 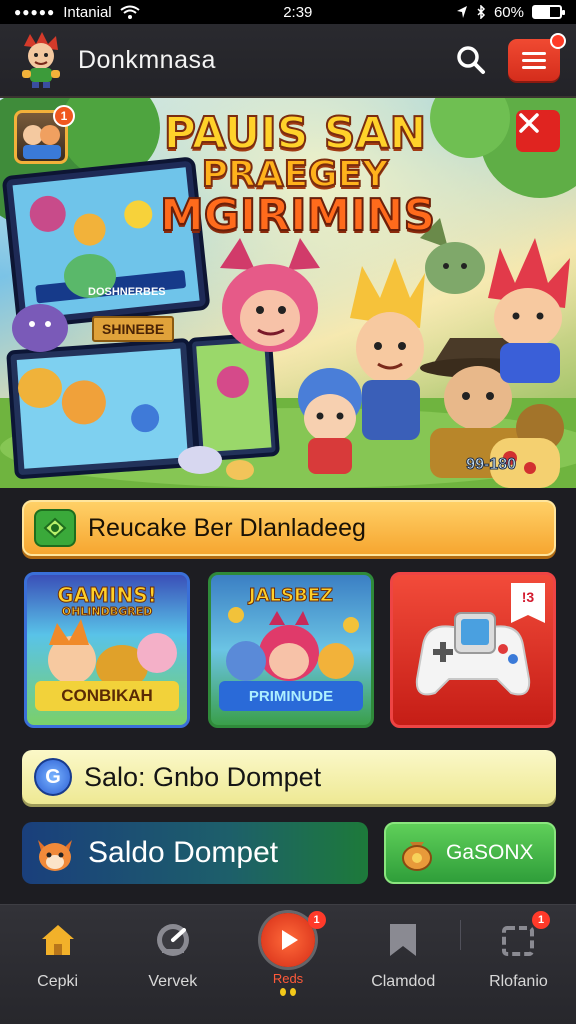 What do you see at coordinates (558, 41) in the screenshot?
I see `menu-notification-dot` at bounding box center [558, 41].